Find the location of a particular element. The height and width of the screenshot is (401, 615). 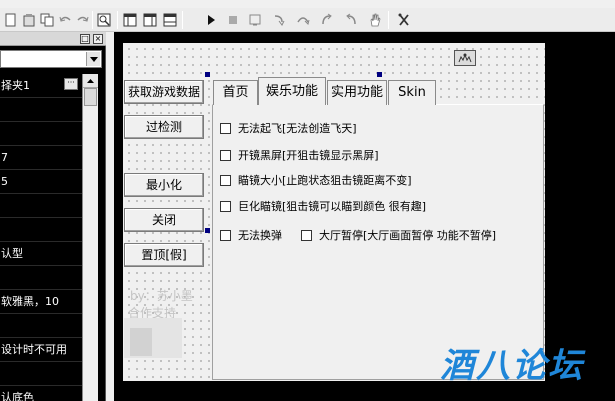

paste-icon is located at coordinates (29, 20).